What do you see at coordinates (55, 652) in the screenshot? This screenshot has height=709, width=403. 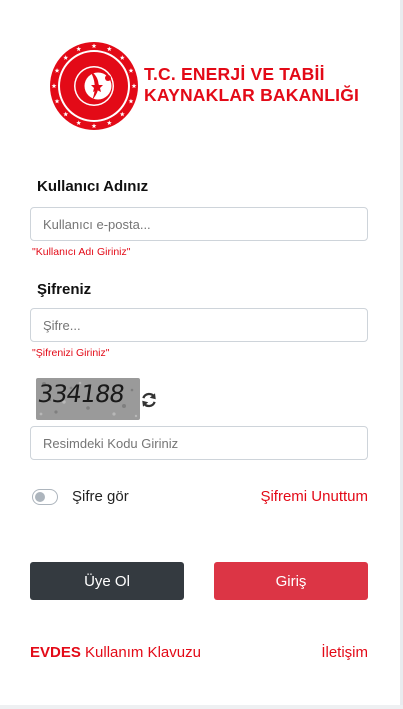 I see `evdes-brand: EVDES` at bounding box center [55, 652].